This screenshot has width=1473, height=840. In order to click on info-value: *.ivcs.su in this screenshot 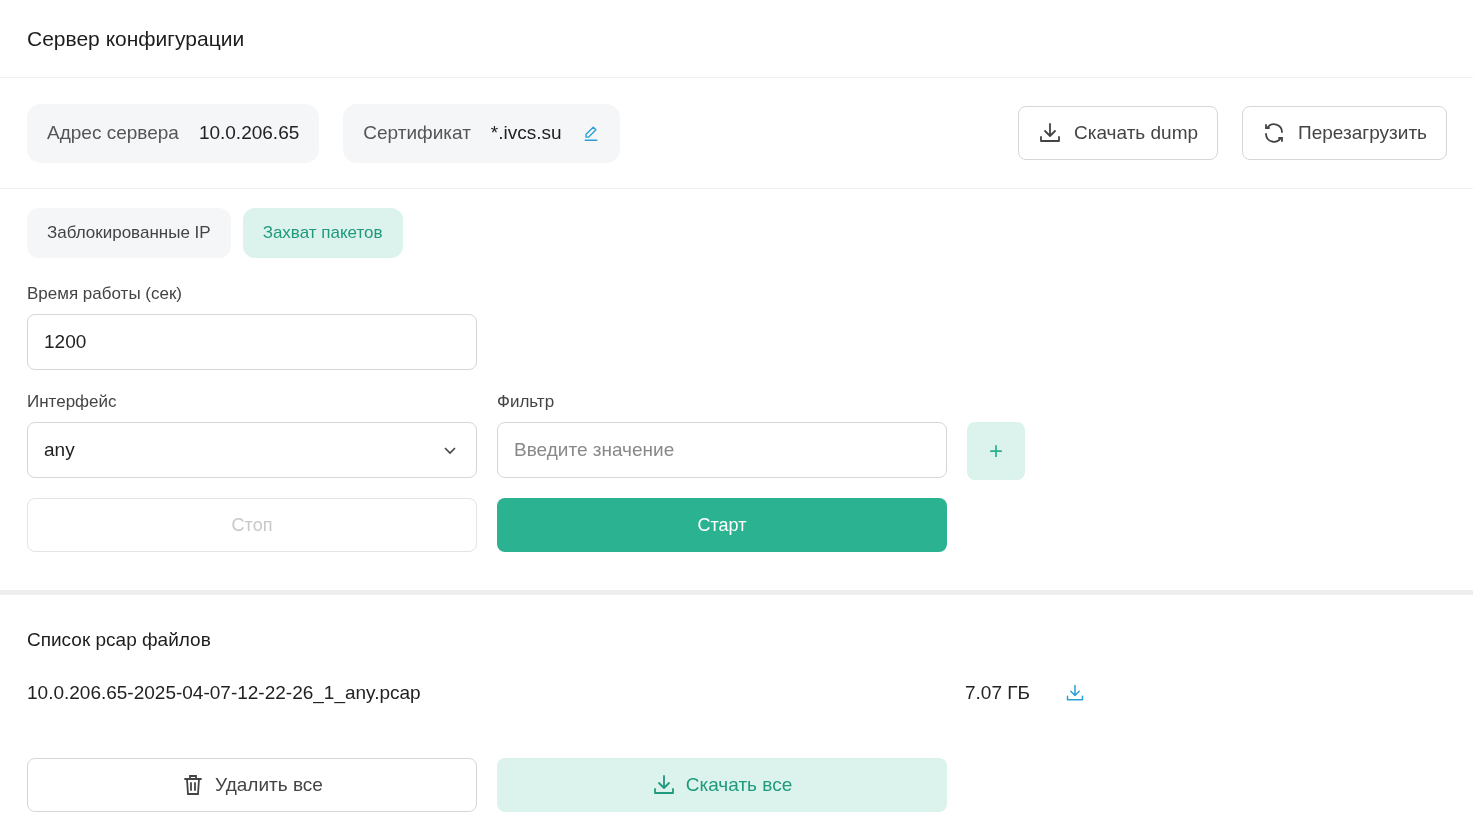, I will do `click(526, 133)`.